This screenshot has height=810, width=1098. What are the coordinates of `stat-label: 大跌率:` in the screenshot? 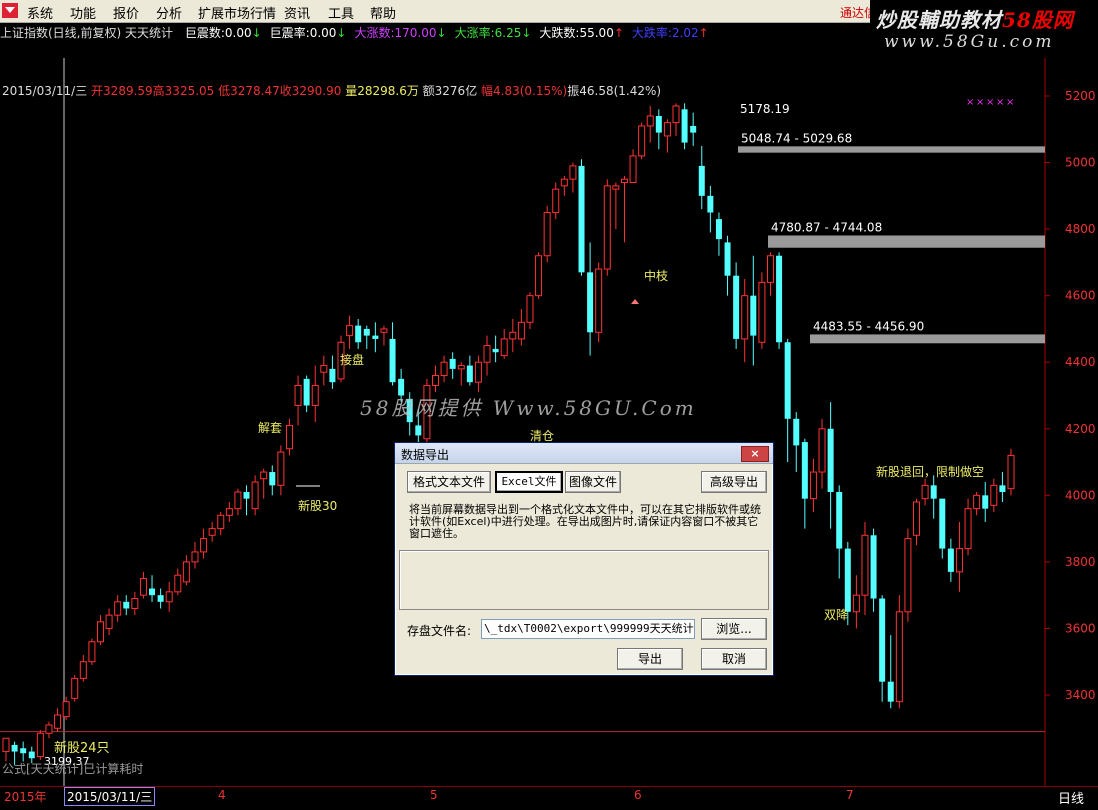 It's located at (651, 33).